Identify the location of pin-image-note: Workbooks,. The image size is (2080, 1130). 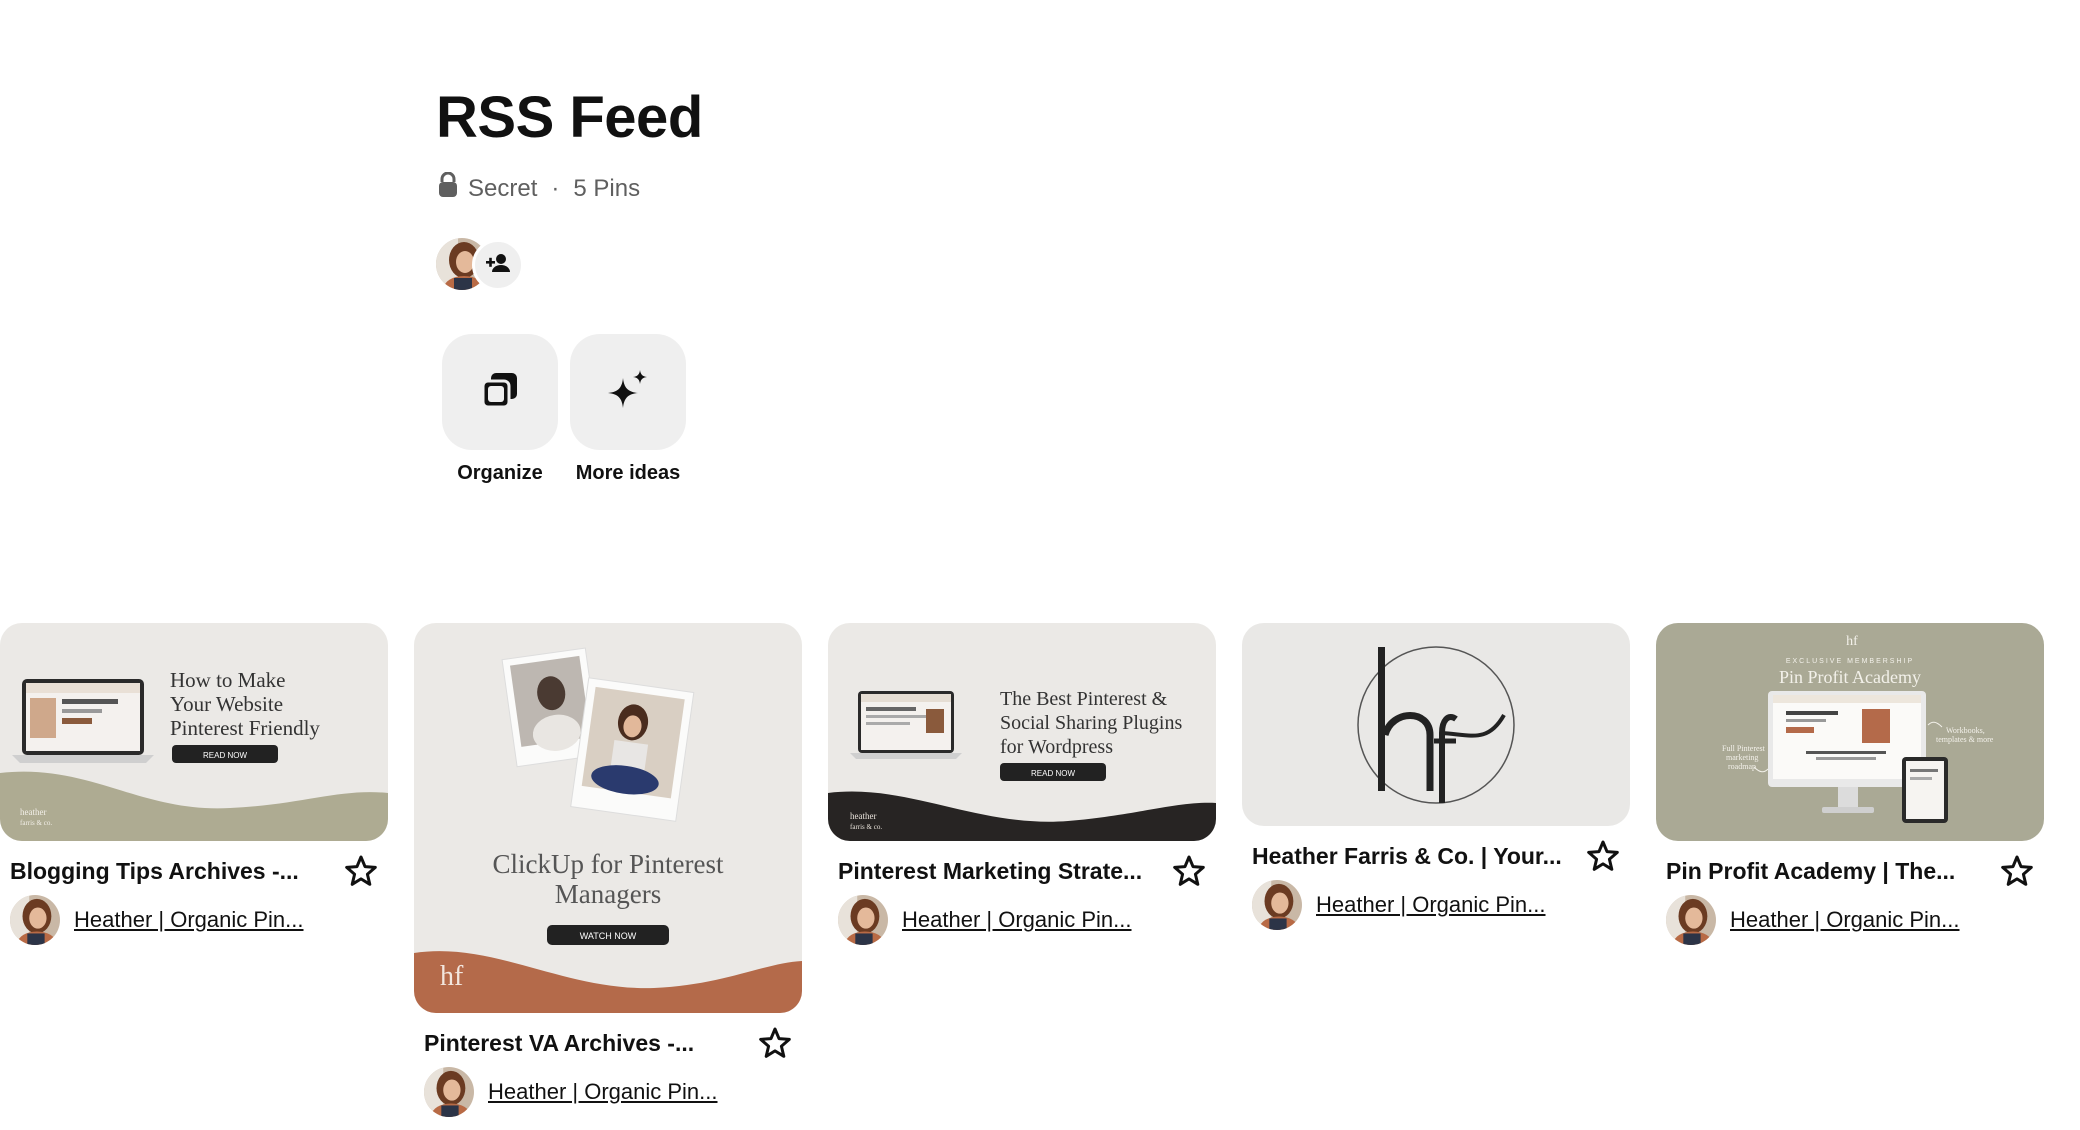
(1965, 730).